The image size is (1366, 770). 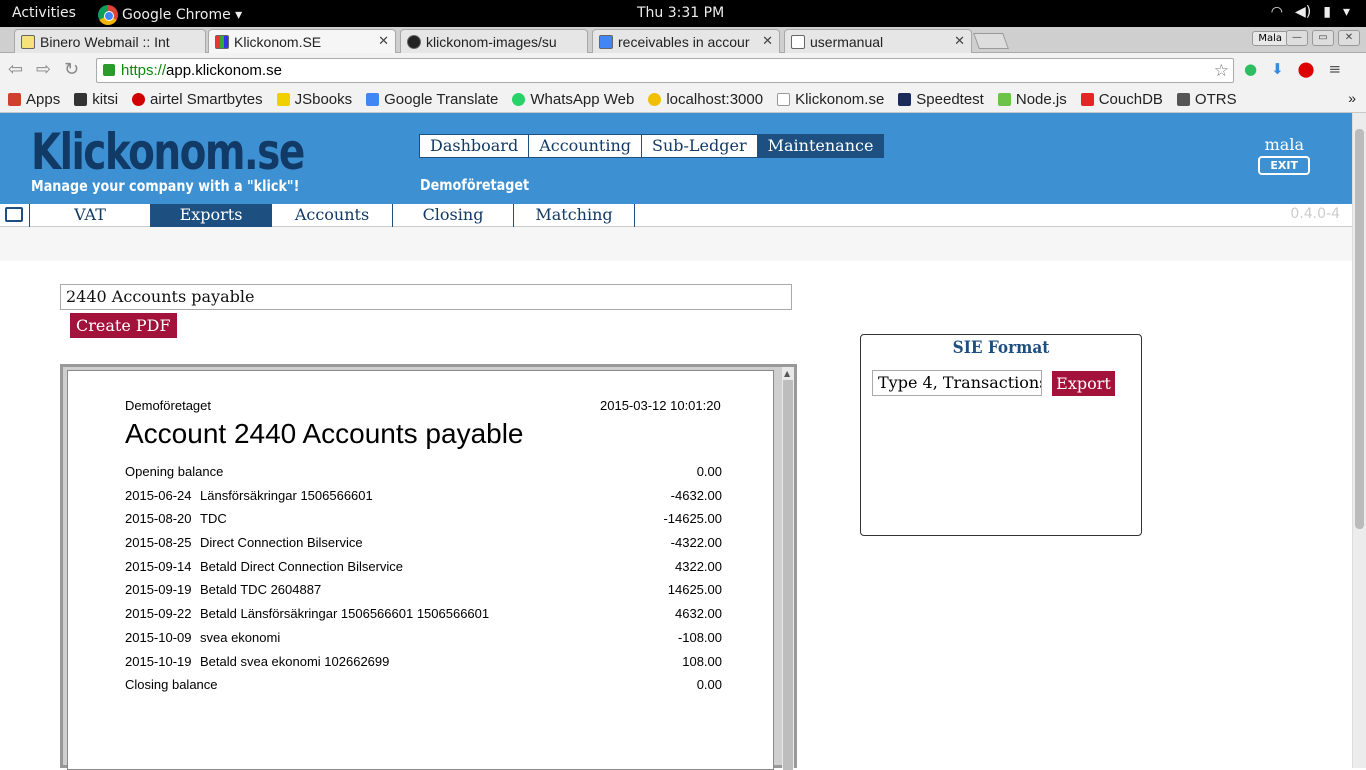 What do you see at coordinates (222, 41) in the screenshot?
I see `klickonom-favicon-icon` at bounding box center [222, 41].